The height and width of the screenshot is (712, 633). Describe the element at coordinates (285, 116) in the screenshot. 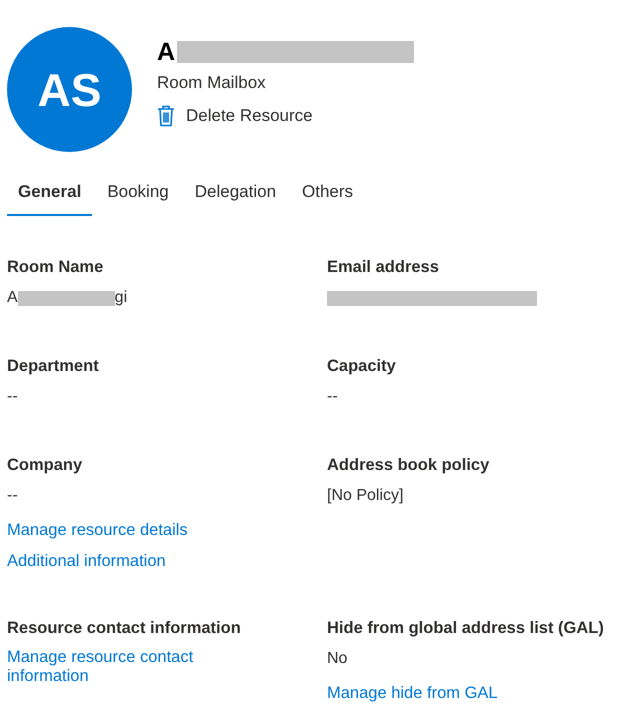

I see `delete-resource-button: Delete Resource` at that location.